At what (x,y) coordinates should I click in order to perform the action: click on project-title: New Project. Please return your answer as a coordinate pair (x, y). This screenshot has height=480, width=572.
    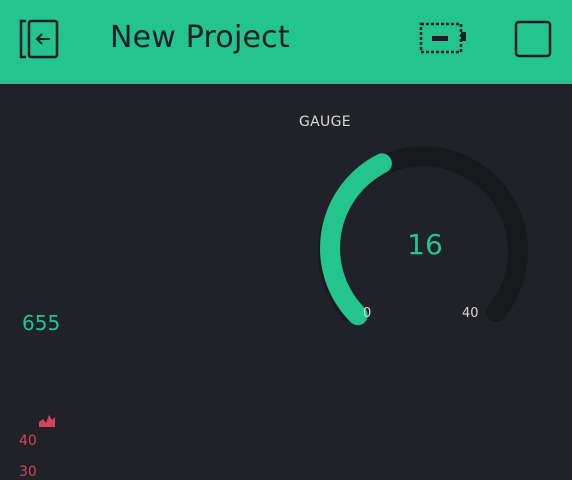
    Looking at the image, I should click on (200, 37).